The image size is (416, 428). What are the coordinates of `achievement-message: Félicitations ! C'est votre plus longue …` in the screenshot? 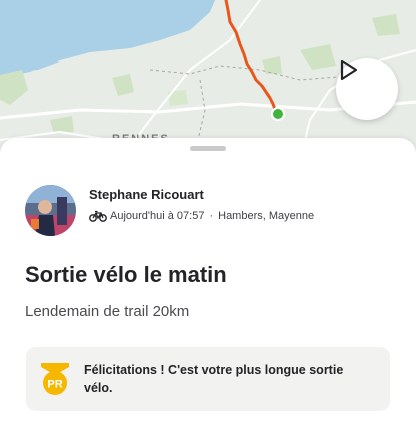 It's located at (214, 379).